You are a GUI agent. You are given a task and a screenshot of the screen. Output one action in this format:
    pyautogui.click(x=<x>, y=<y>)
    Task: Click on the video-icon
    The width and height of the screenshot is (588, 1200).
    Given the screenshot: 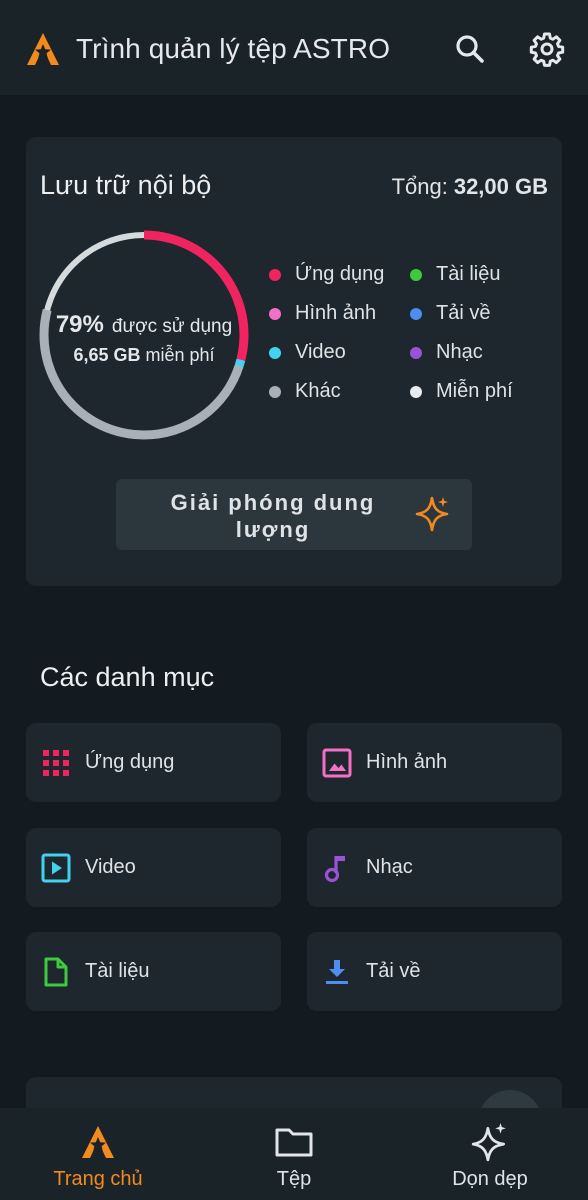 What is the action you would take?
    pyautogui.click(x=56, y=868)
    